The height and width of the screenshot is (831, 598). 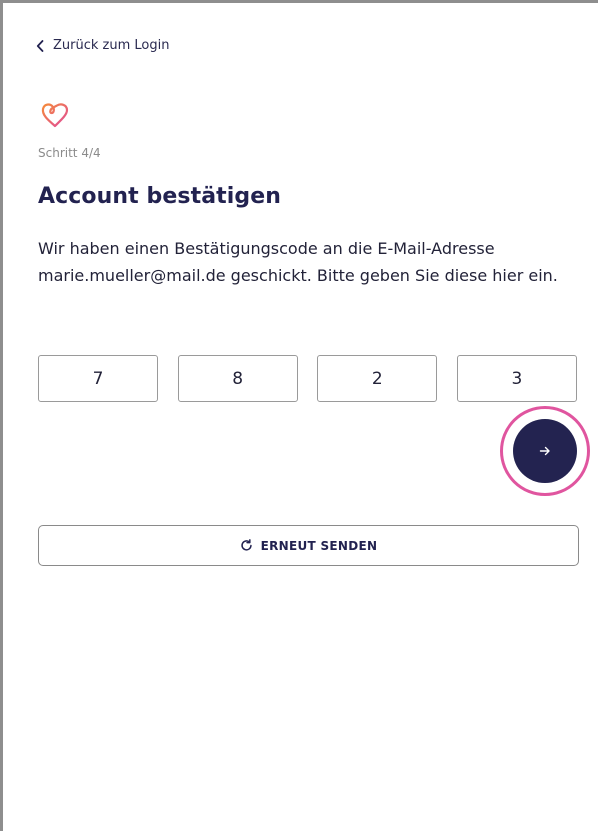 What do you see at coordinates (516, 378) in the screenshot?
I see `code-digit-4: 3` at bounding box center [516, 378].